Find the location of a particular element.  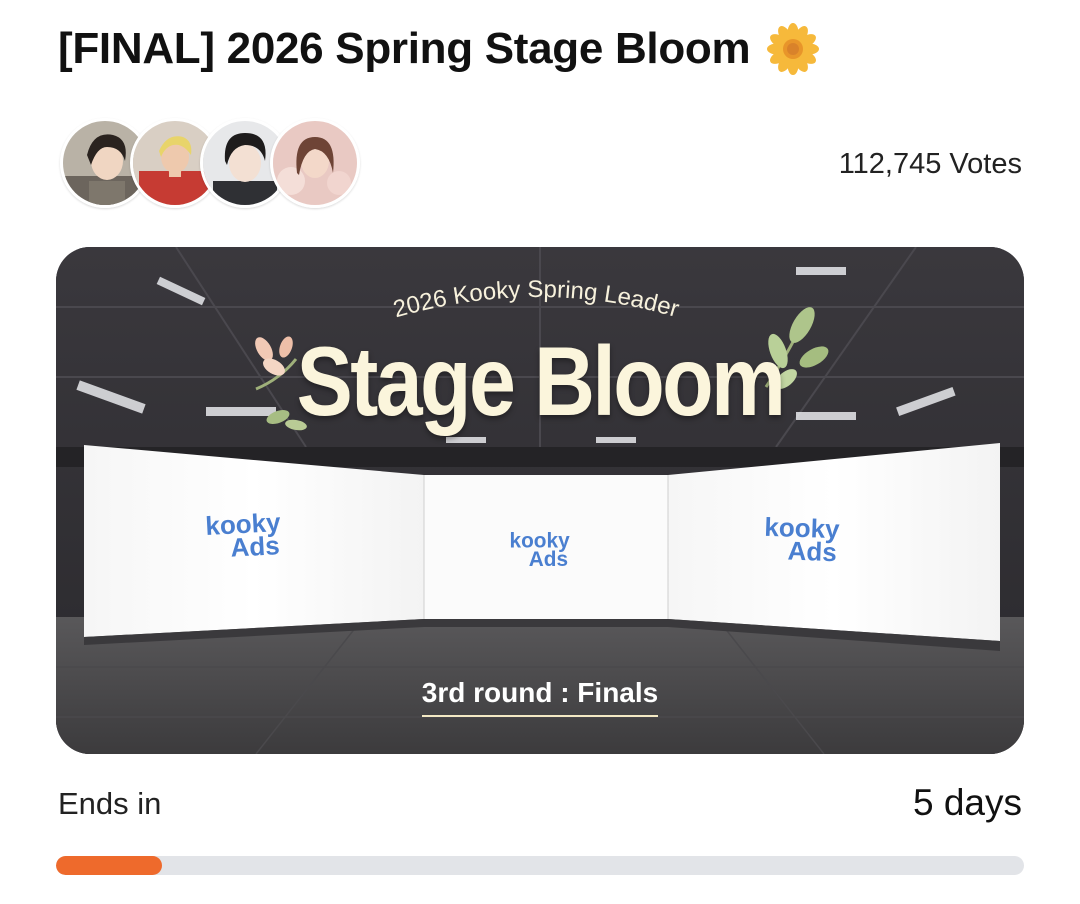

ends-in-value: 5 days is located at coordinates (967, 802).